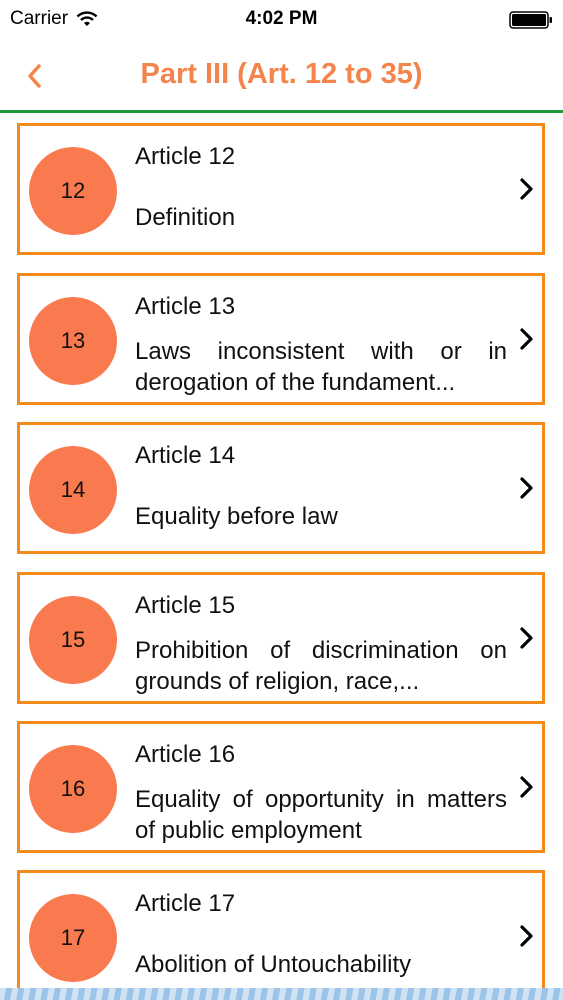 The width and height of the screenshot is (563, 1000). What do you see at coordinates (73, 938) in the screenshot?
I see `article-number-badge: 17` at bounding box center [73, 938].